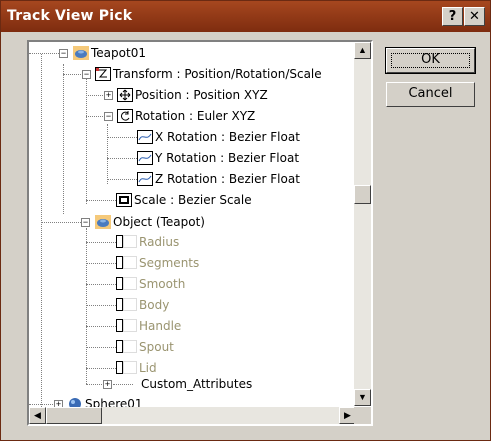  I want to click on scroll-up-button: ▲, so click(362, 50).